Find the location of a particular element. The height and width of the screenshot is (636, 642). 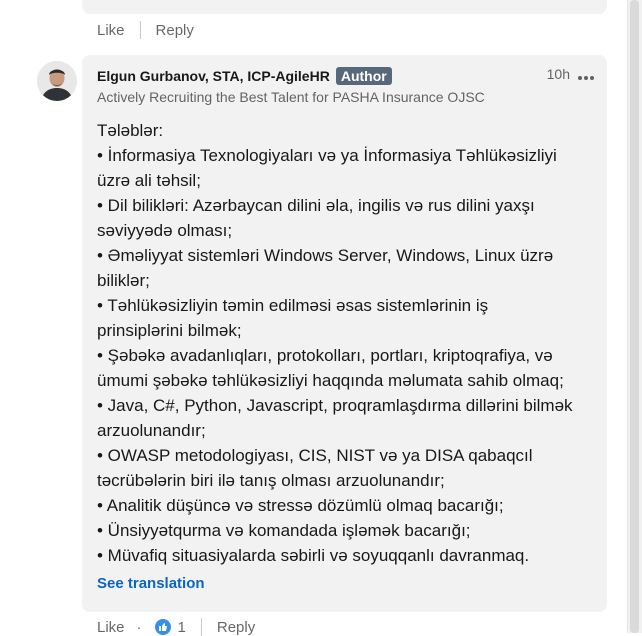

avatar is located at coordinates (57, 81).